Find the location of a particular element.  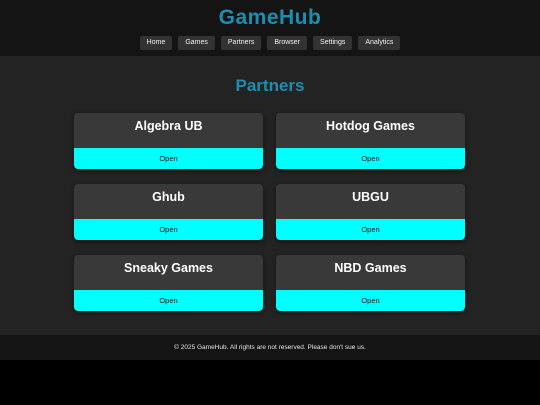

partner-name: UBGU is located at coordinates (370, 197).